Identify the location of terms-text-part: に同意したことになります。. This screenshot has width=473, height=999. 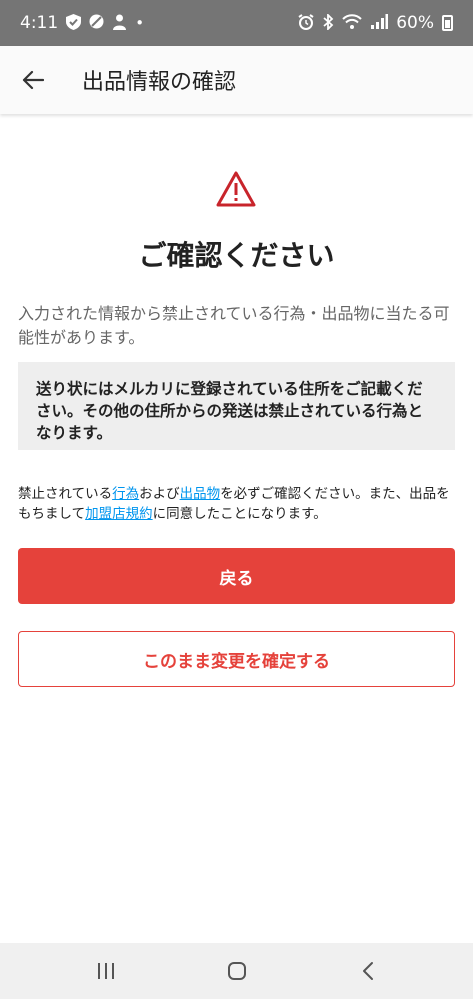
(239, 514).